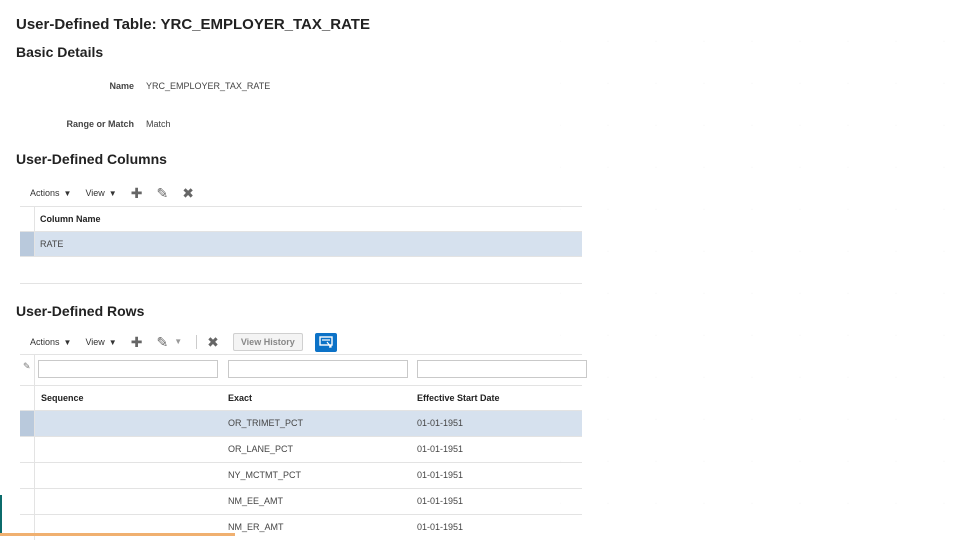 The image size is (960, 540). Describe the element at coordinates (265, 475) in the screenshot. I see `exact-cell: NY_MCTMT_PCT` at that location.